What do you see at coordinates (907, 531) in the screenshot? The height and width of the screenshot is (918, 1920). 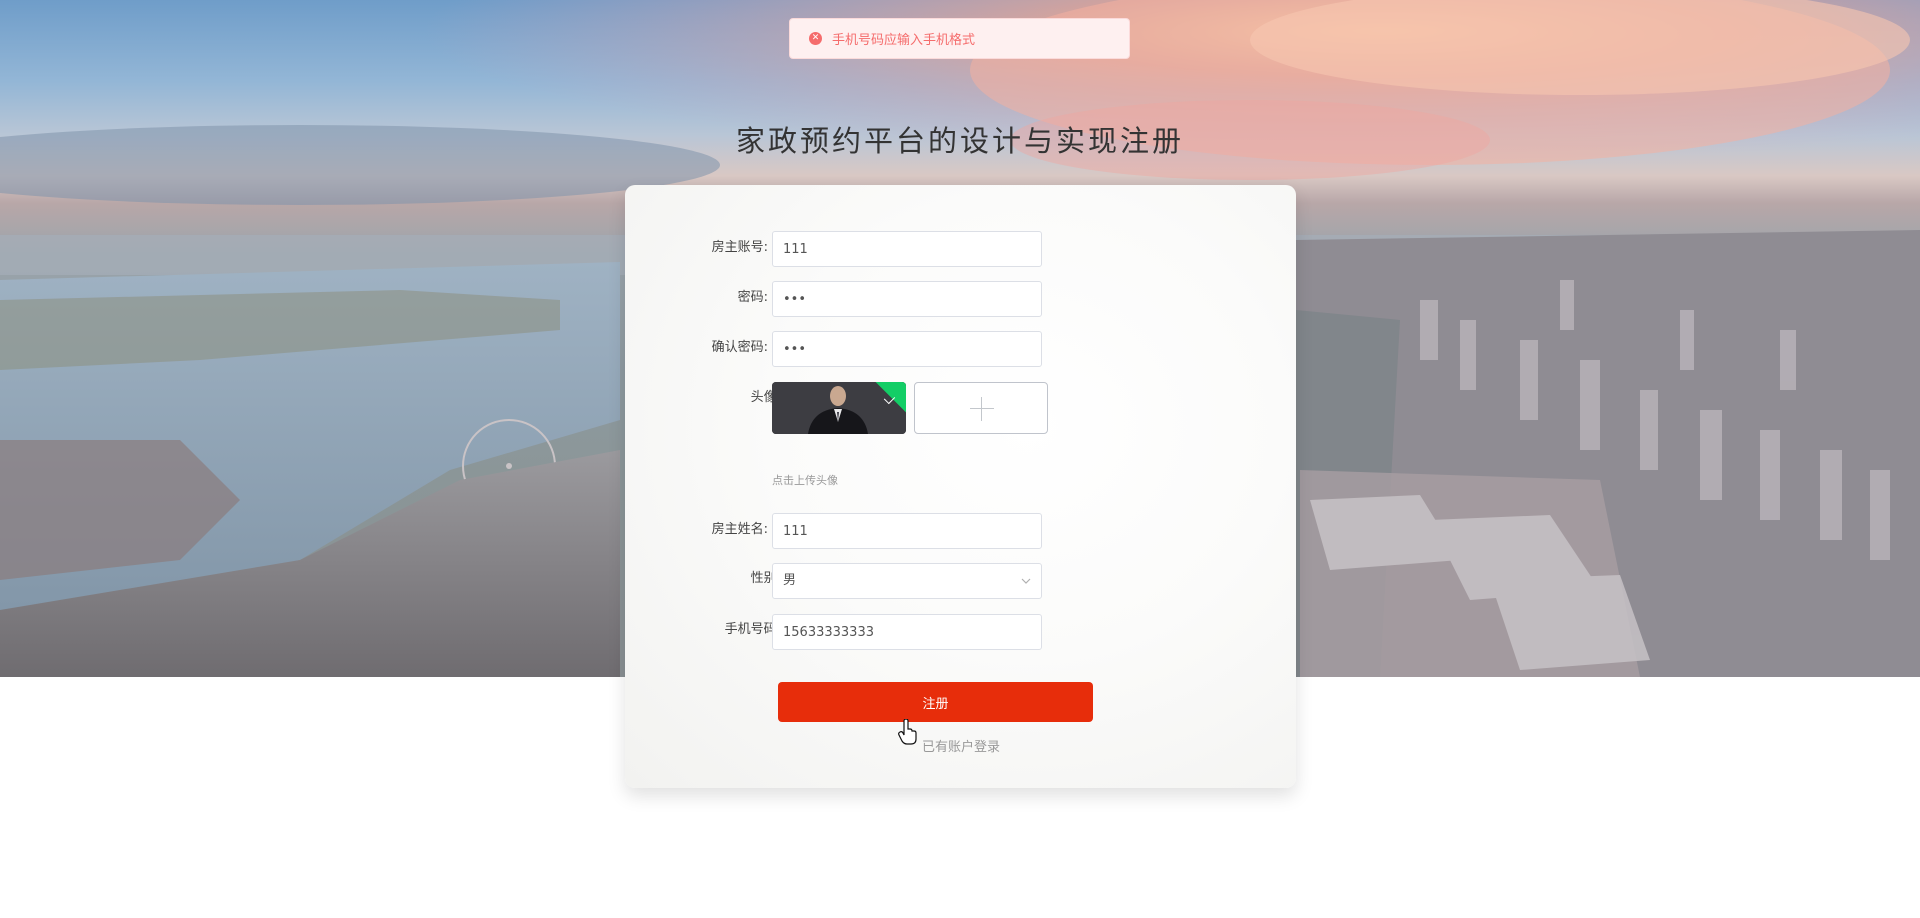 I see `owner-name-input` at bounding box center [907, 531].